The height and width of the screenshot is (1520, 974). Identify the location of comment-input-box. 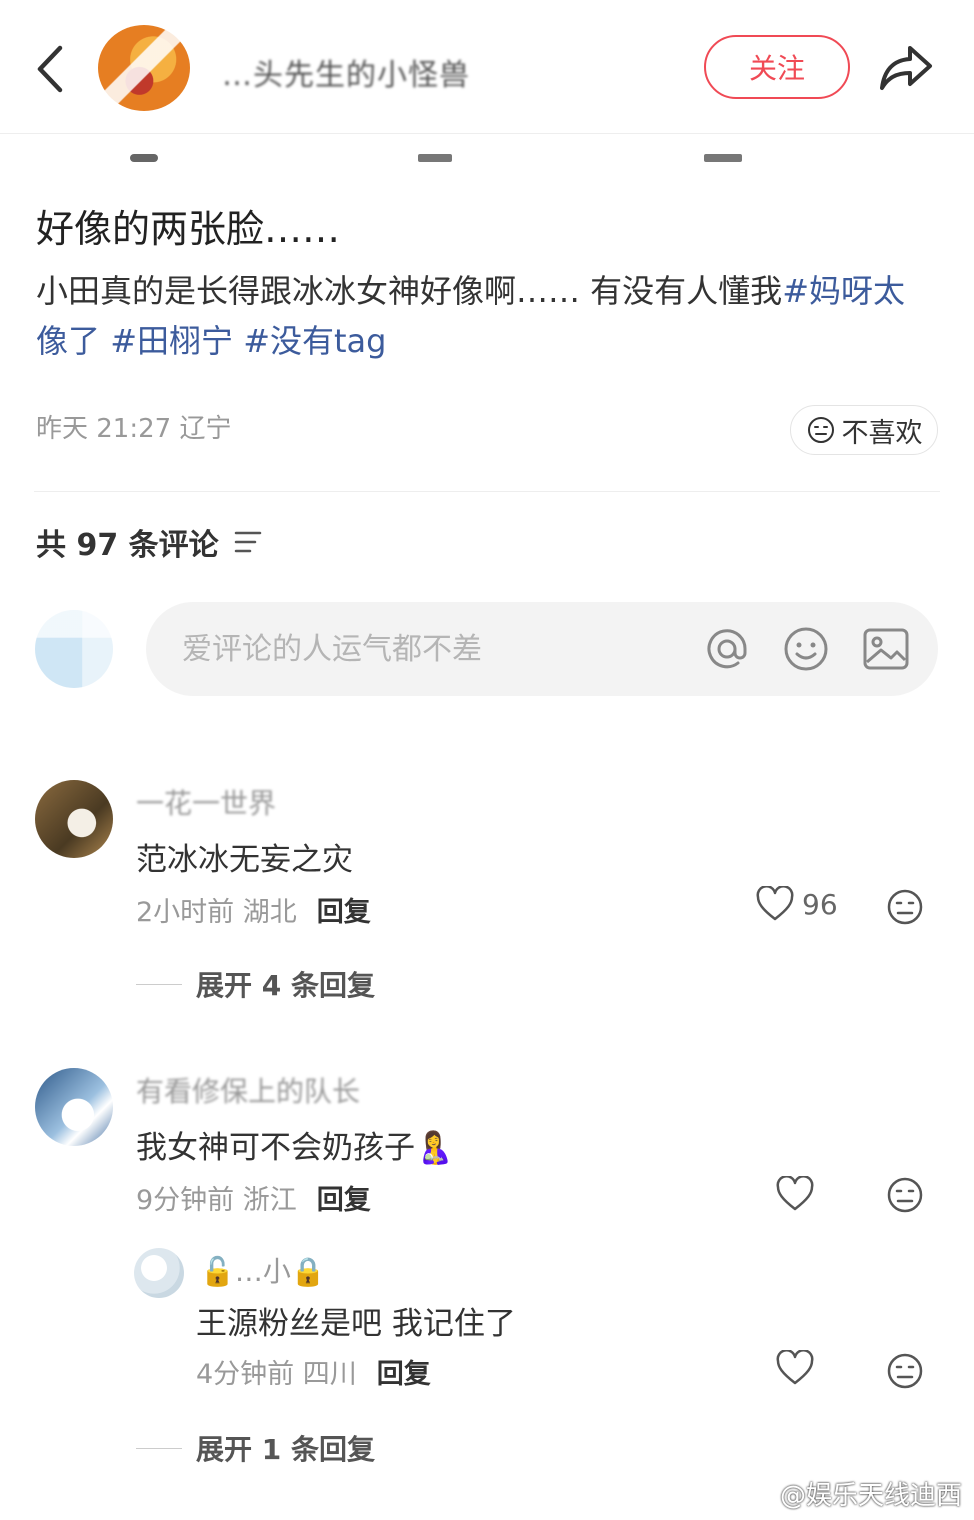
(542, 649).